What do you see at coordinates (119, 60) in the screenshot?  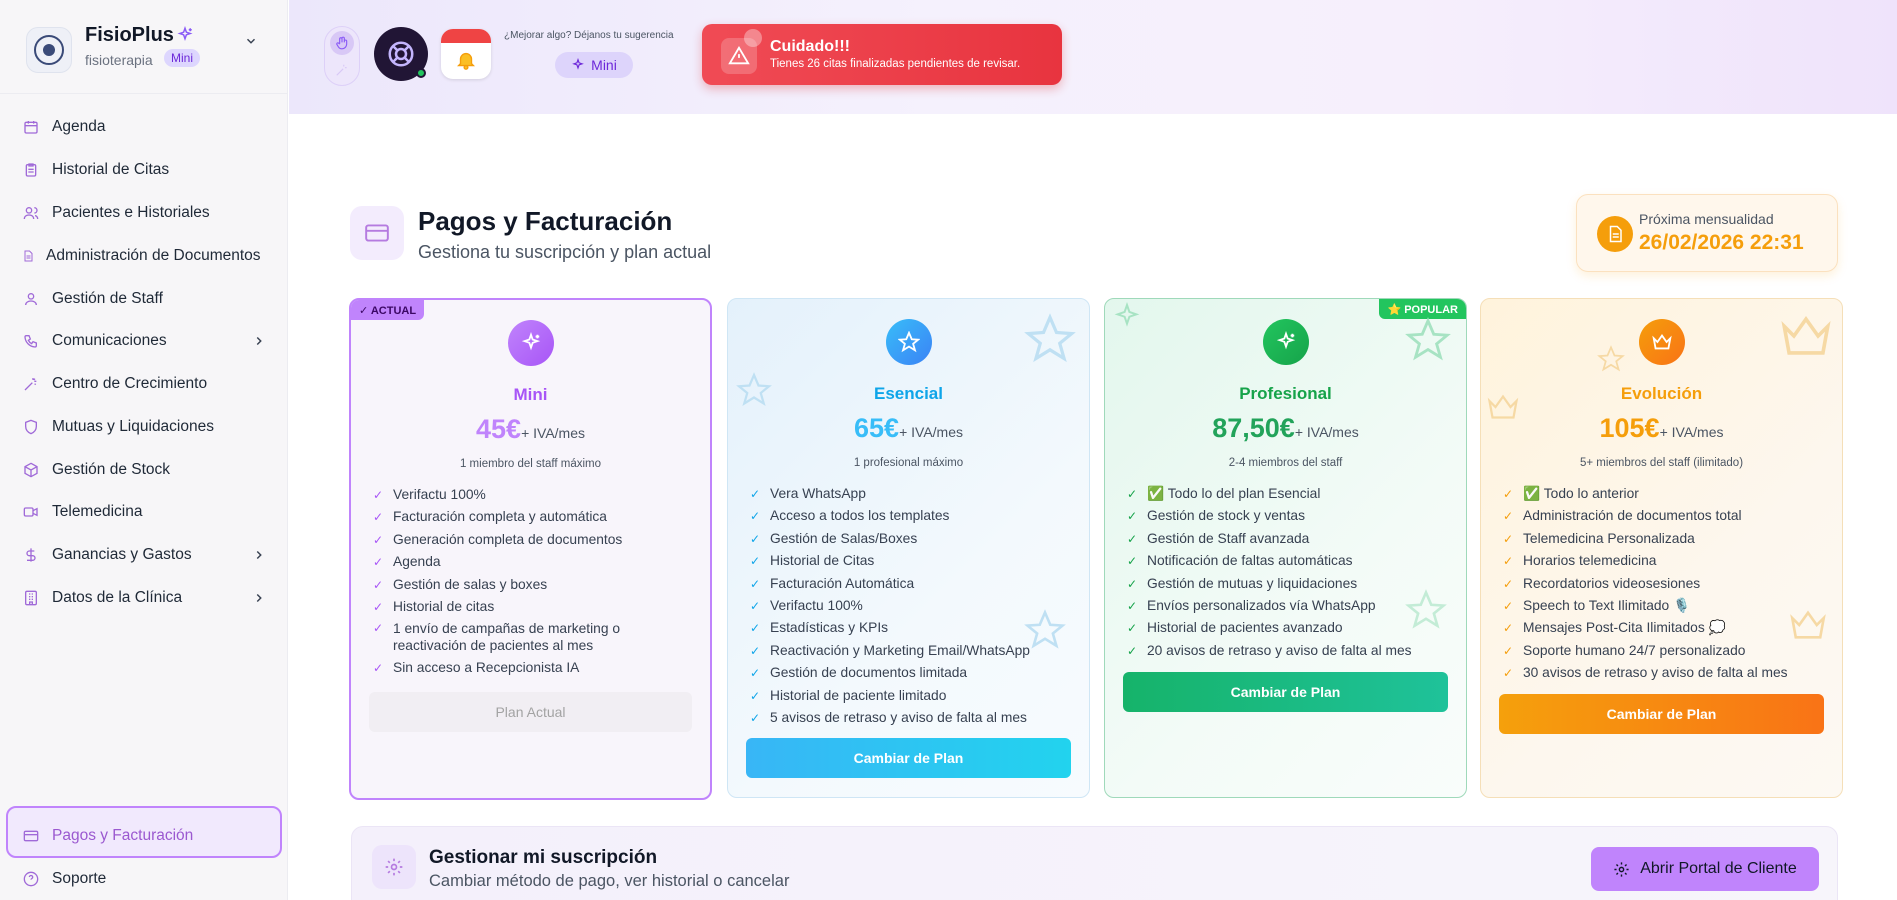 I see `brand-subtitle: fisioterapia` at bounding box center [119, 60].